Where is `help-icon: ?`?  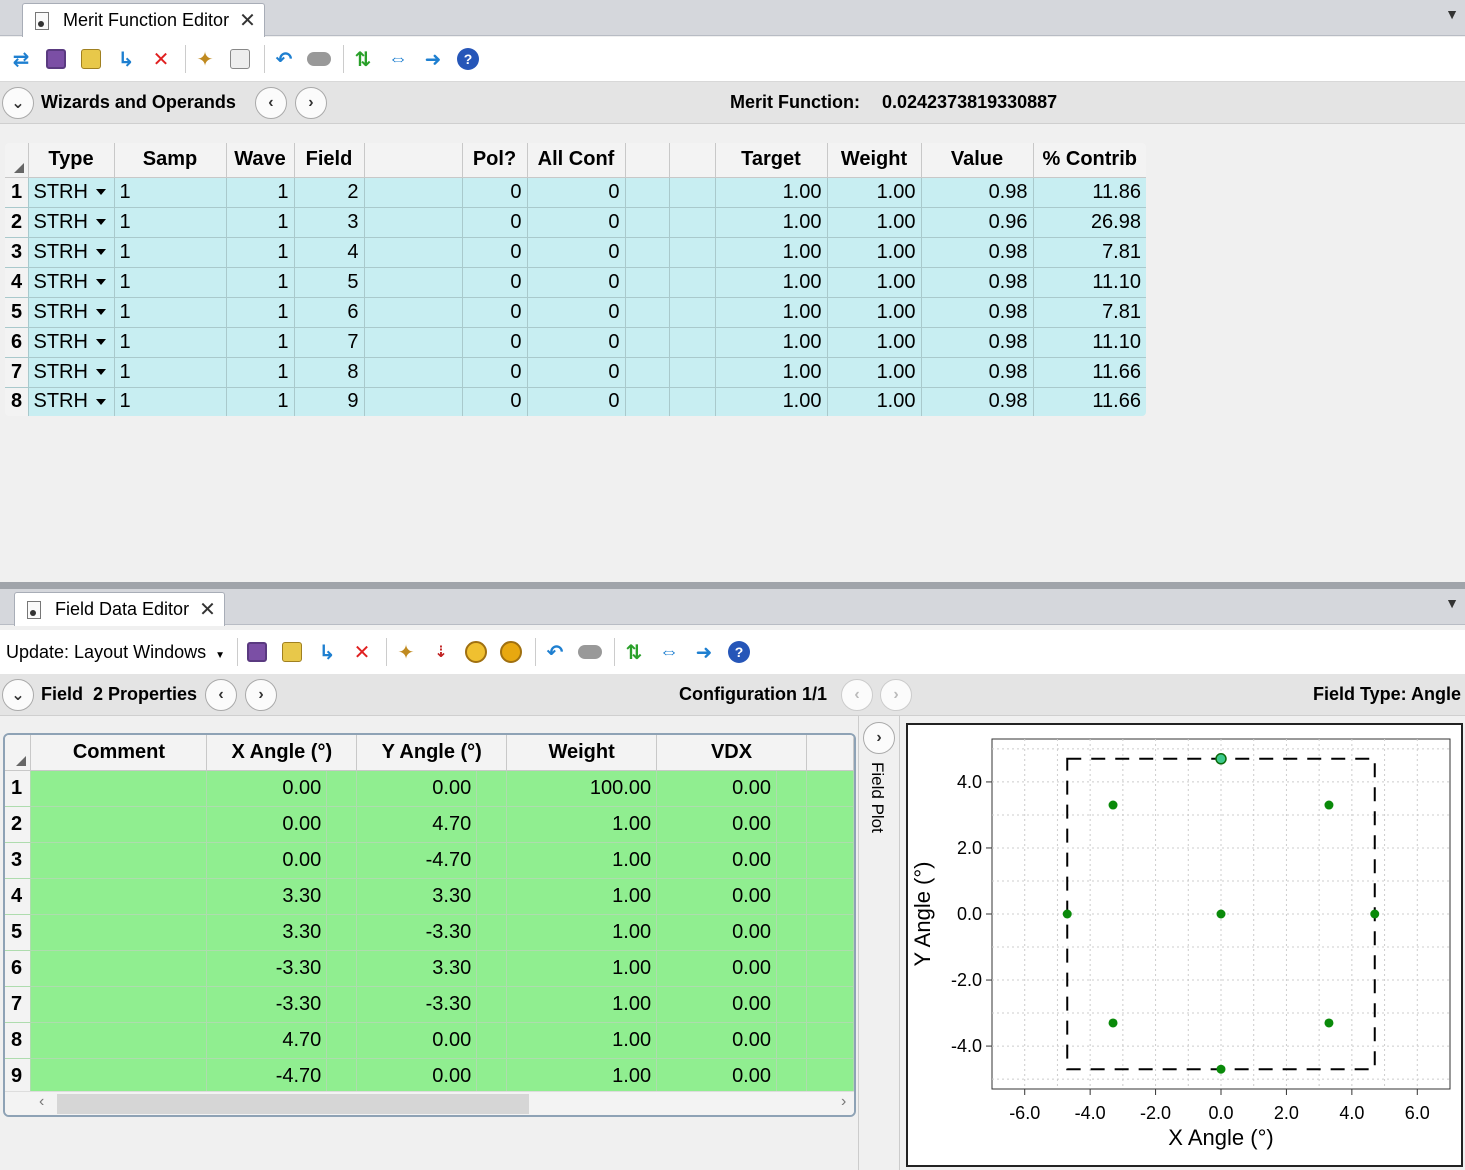 help-icon: ? is located at coordinates (739, 652).